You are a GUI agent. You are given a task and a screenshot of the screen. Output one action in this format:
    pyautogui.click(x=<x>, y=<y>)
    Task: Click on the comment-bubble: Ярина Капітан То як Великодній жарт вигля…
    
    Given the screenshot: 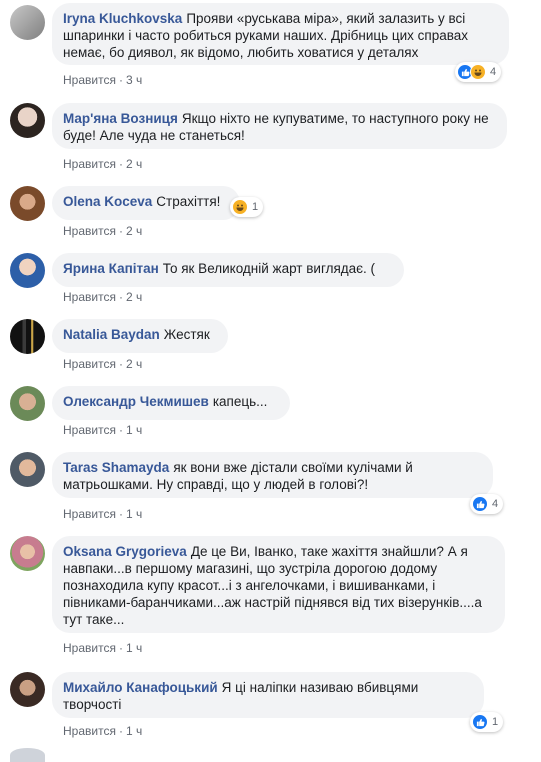 What is the action you would take?
    pyautogui.click(x=228, y=270)
    